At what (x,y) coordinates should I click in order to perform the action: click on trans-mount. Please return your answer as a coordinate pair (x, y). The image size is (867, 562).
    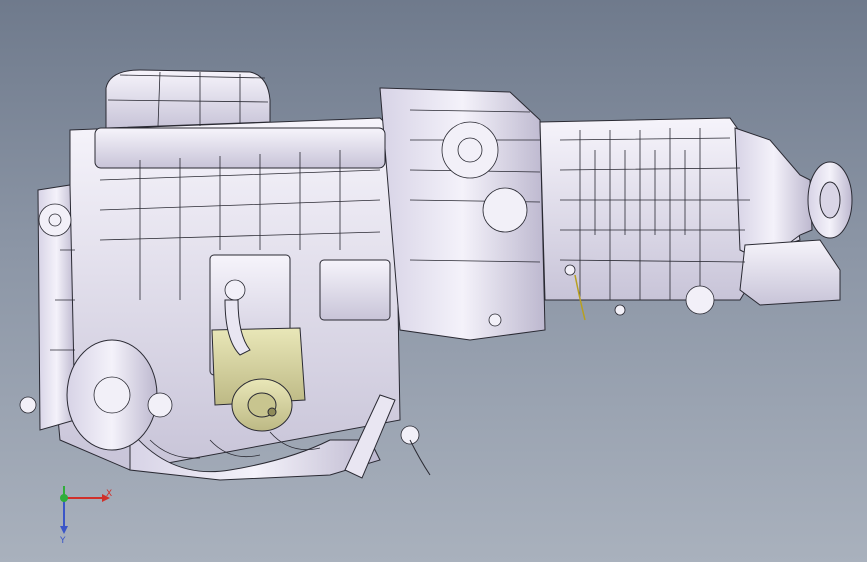
    Looking at the image, I should click on (790, 272).